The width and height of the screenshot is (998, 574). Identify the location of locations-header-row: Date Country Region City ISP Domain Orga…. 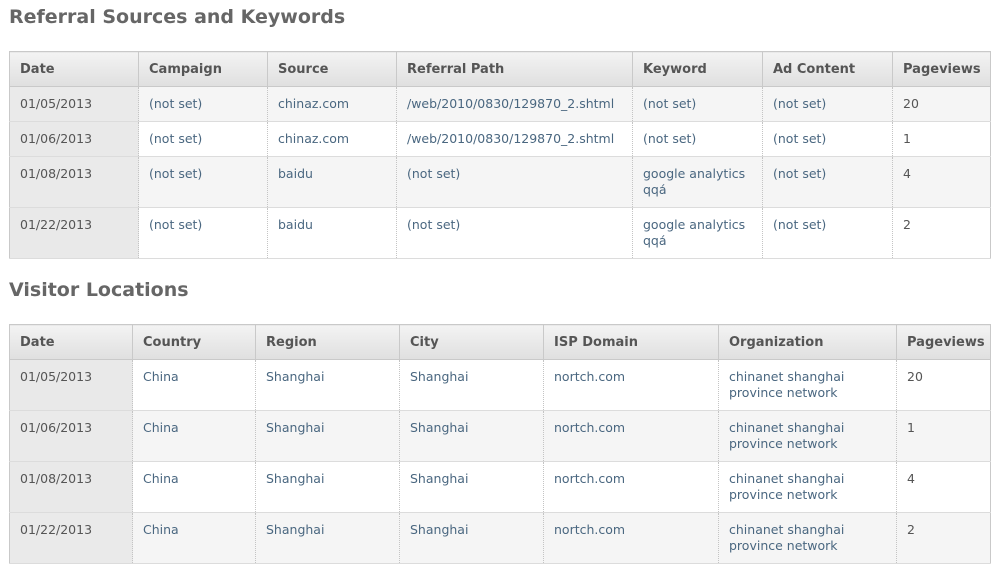
(500, 342).